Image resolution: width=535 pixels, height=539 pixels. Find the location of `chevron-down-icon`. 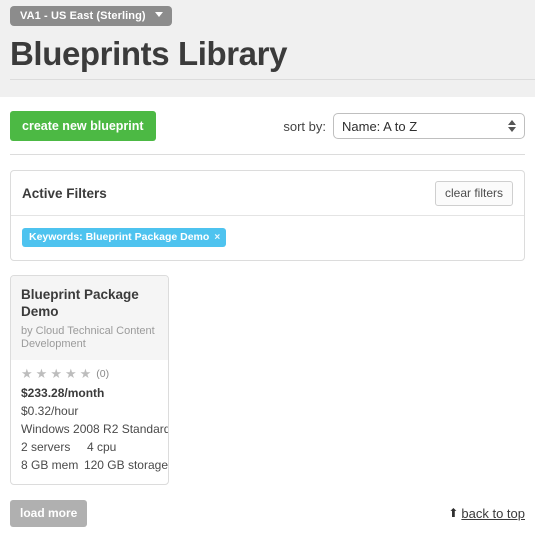

chevron-down-icon is located at coordinates (158, 14).